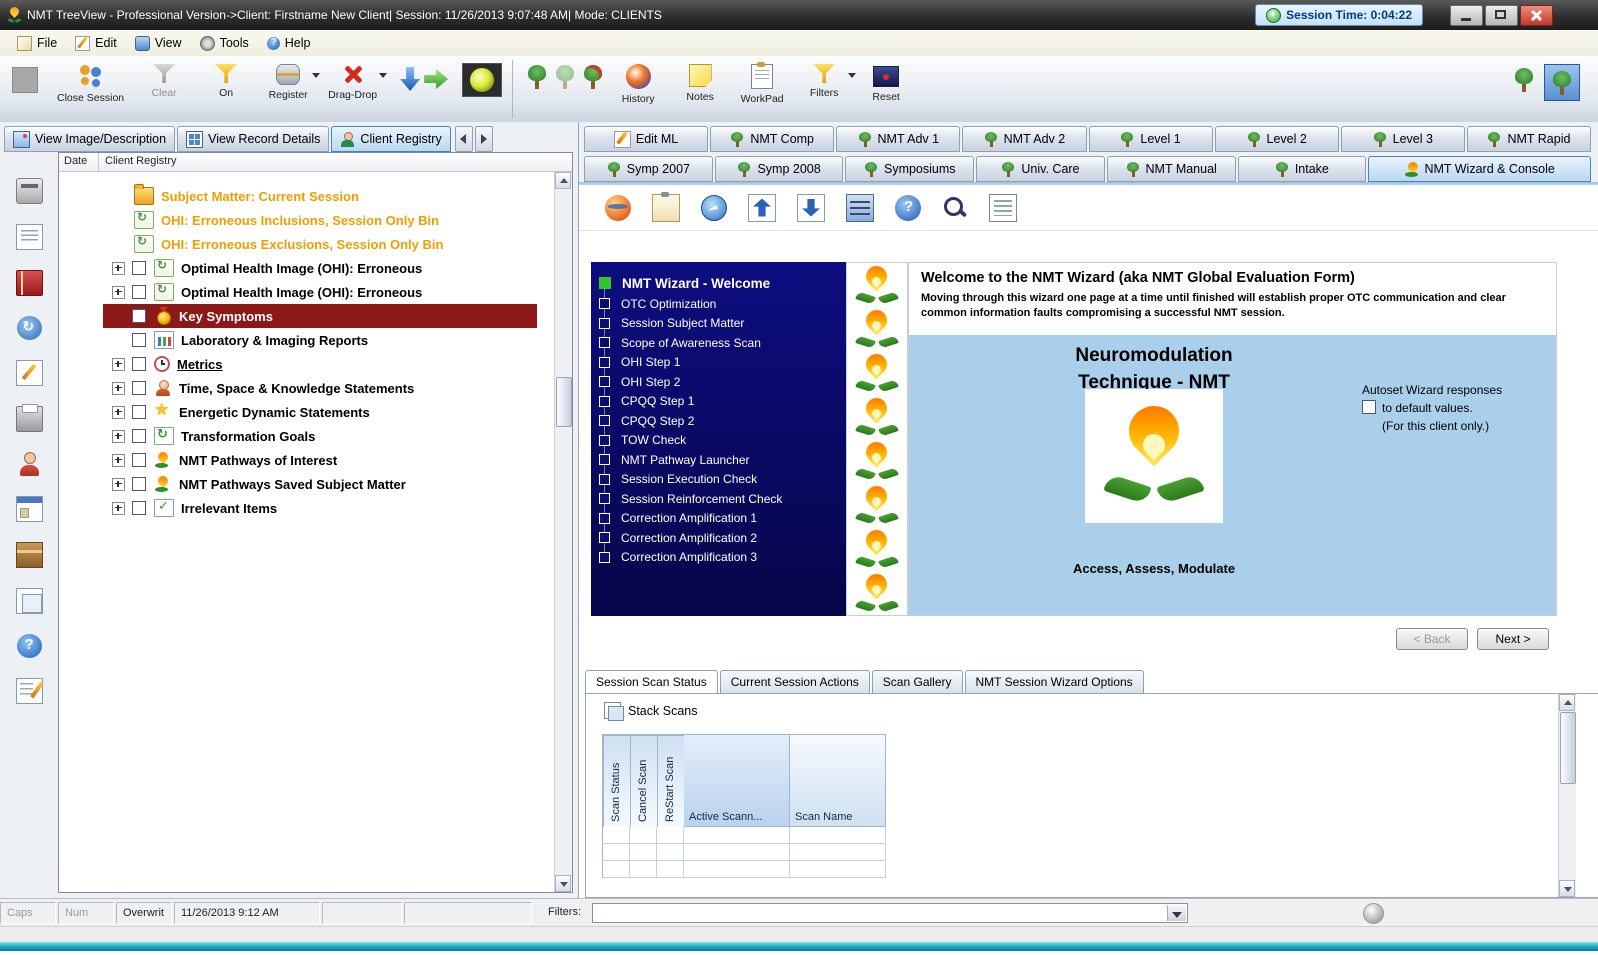 Image resolution: width=1598 pixels, height=955 pixels. Describe the element at coordinates (718, 283) in the screenshot. I see `wizard-step: NMT Wizard - Welcome` at that location.